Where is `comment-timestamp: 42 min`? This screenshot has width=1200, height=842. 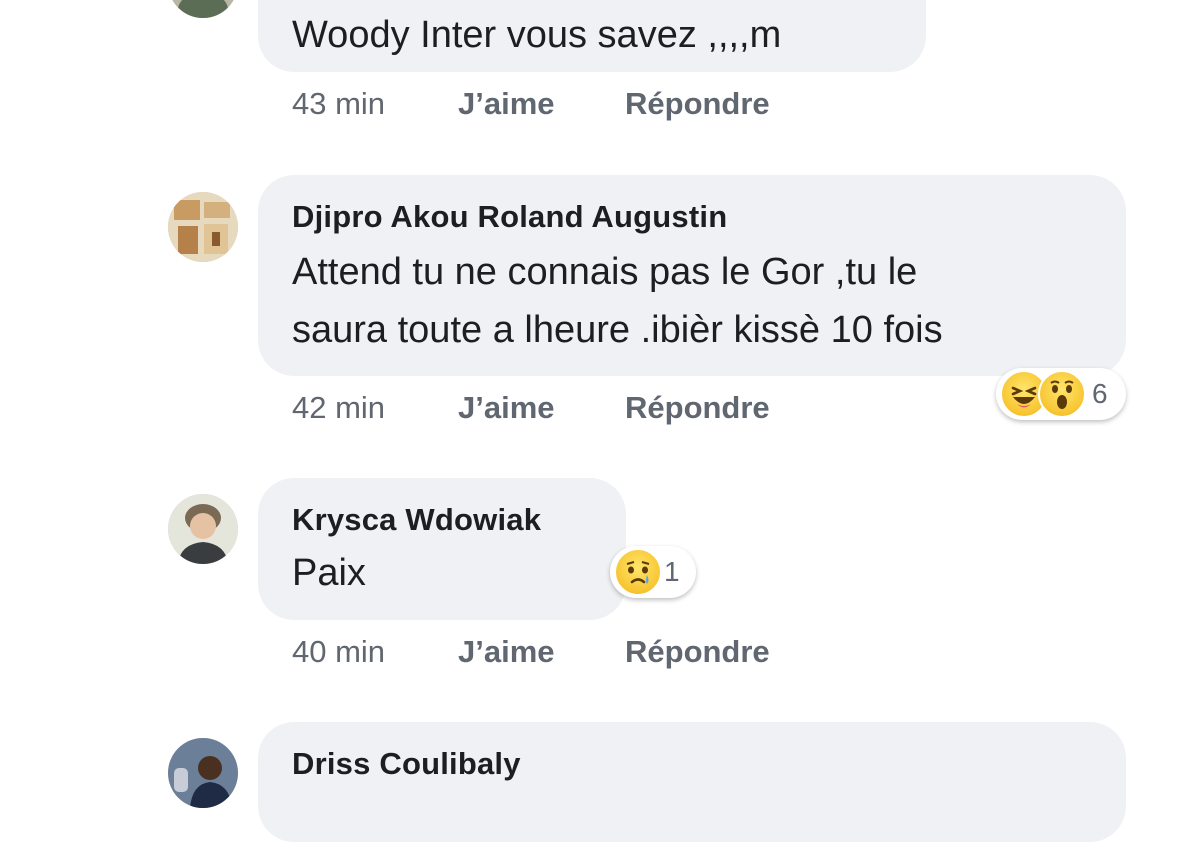
comment-timestamp: 42 min is located at coordinates (339, 407).